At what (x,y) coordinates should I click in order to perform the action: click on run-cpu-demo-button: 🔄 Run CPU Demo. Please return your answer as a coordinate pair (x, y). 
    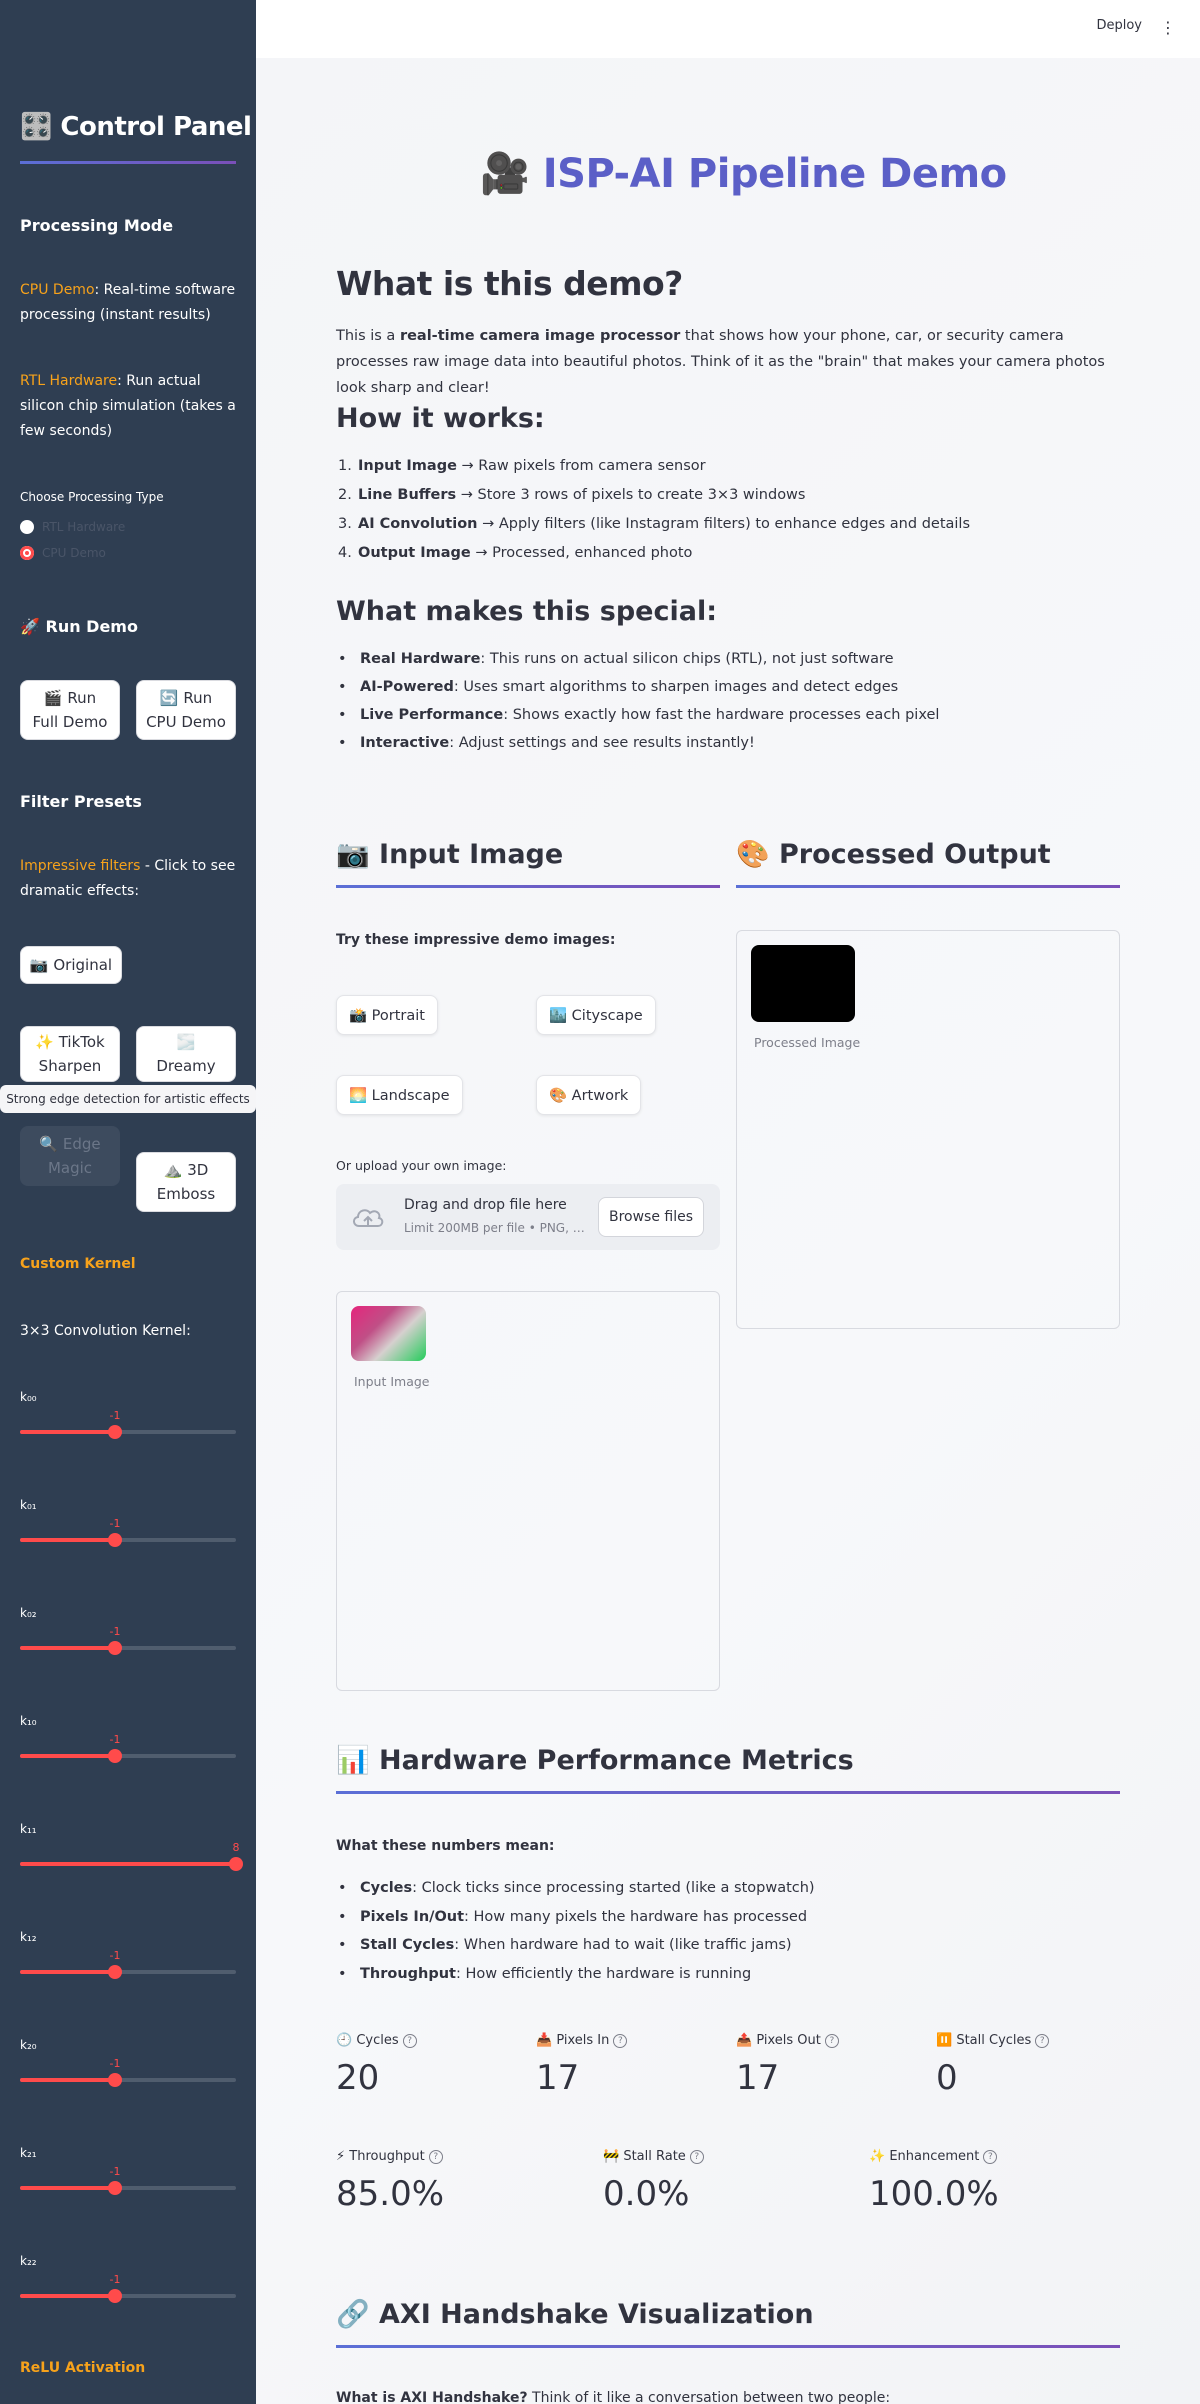
    Looking at the image, I should click on (186, 710).